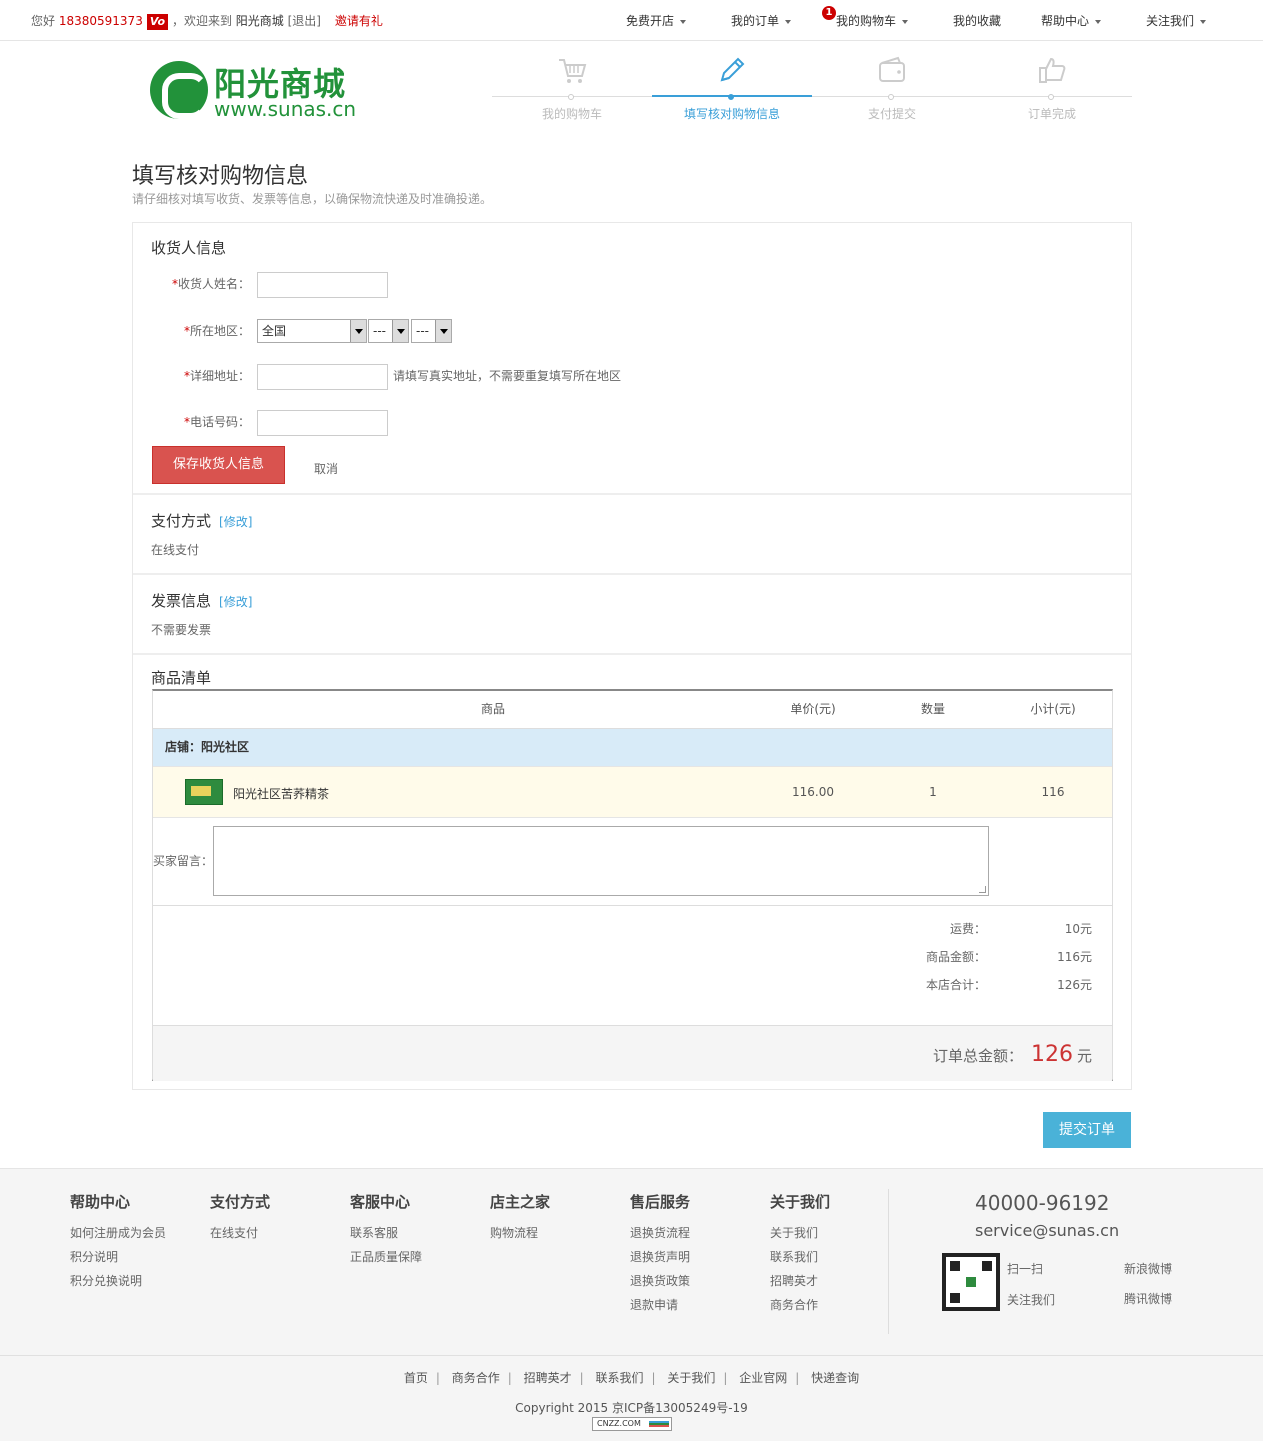 The height and width of the screenshot is (1441, 1263). What do you see at coordinates (416, 1378) in the screenshot?
I see `bottom-link: 首页` at bounding box center [416, 1378].